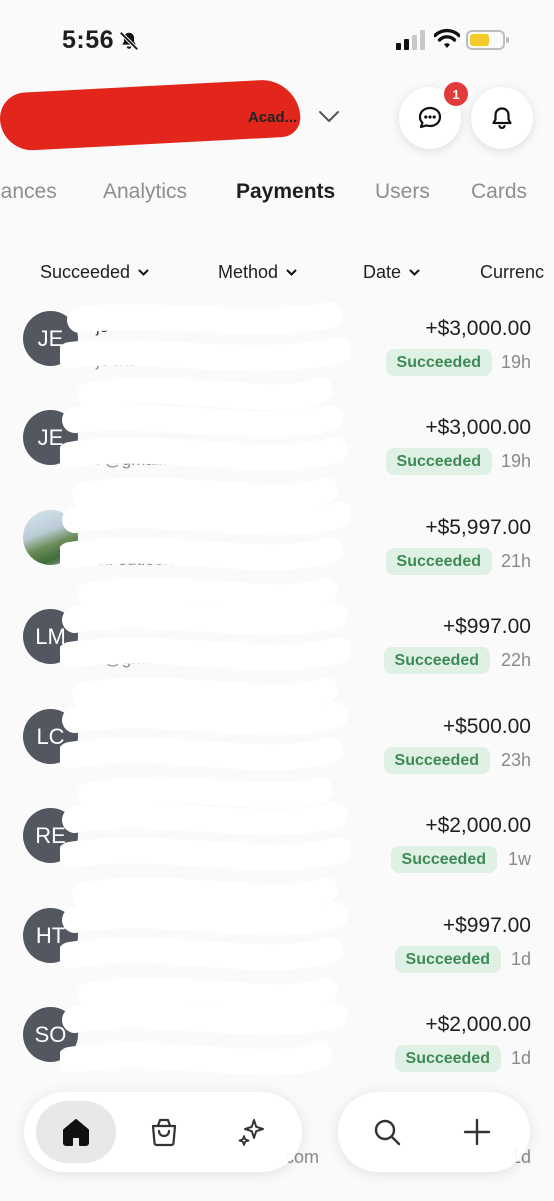 This screenshot has height=1201, width=554. Describe the element at coordinates (515, 561) in the screenshot. I see `payment-time: 21h` at that location.